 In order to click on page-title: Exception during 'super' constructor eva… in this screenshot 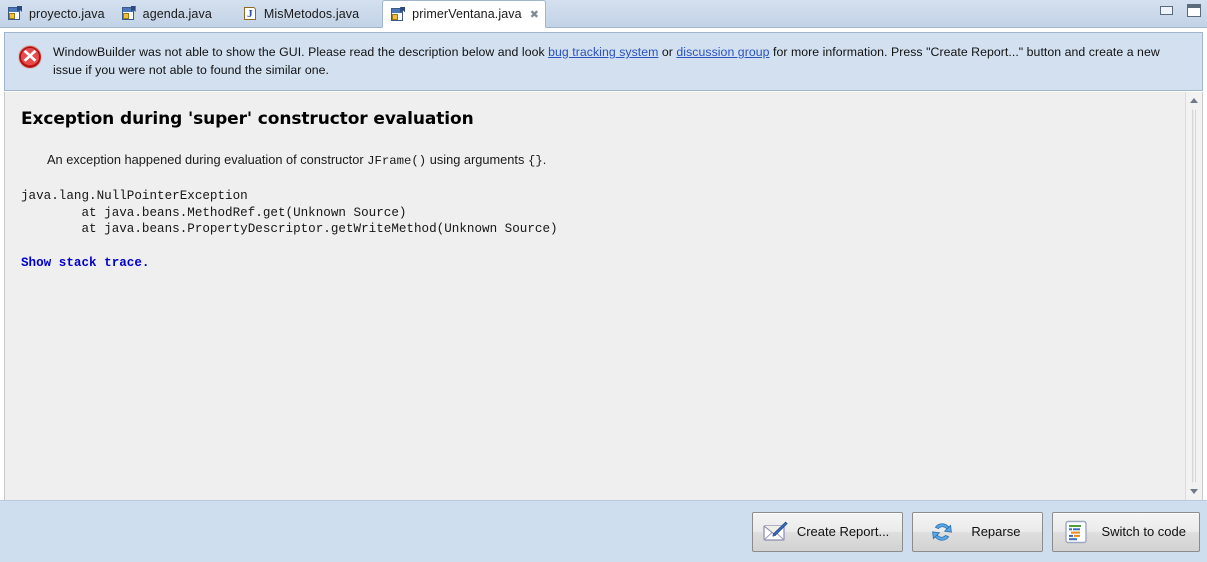, I will do `click(247, 119)`.